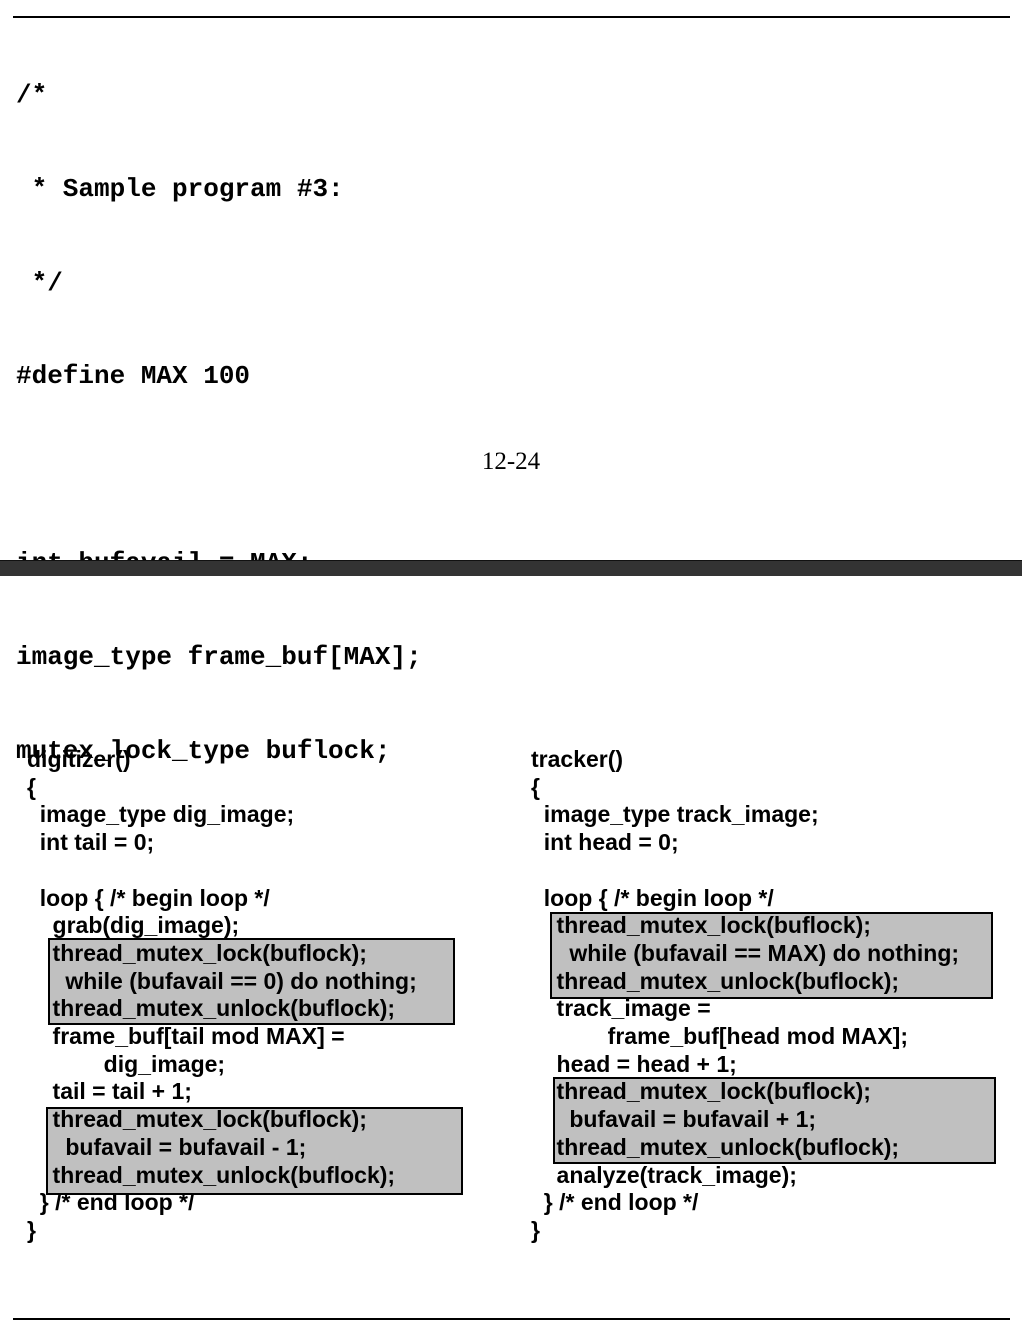 This screenshot has width=1022, height=1342. What do you see at coordinates (222, 980) in the screenshot?
I see `code-line: while (bufavail == 0) do nothing;` at bounding box center [222, 980].